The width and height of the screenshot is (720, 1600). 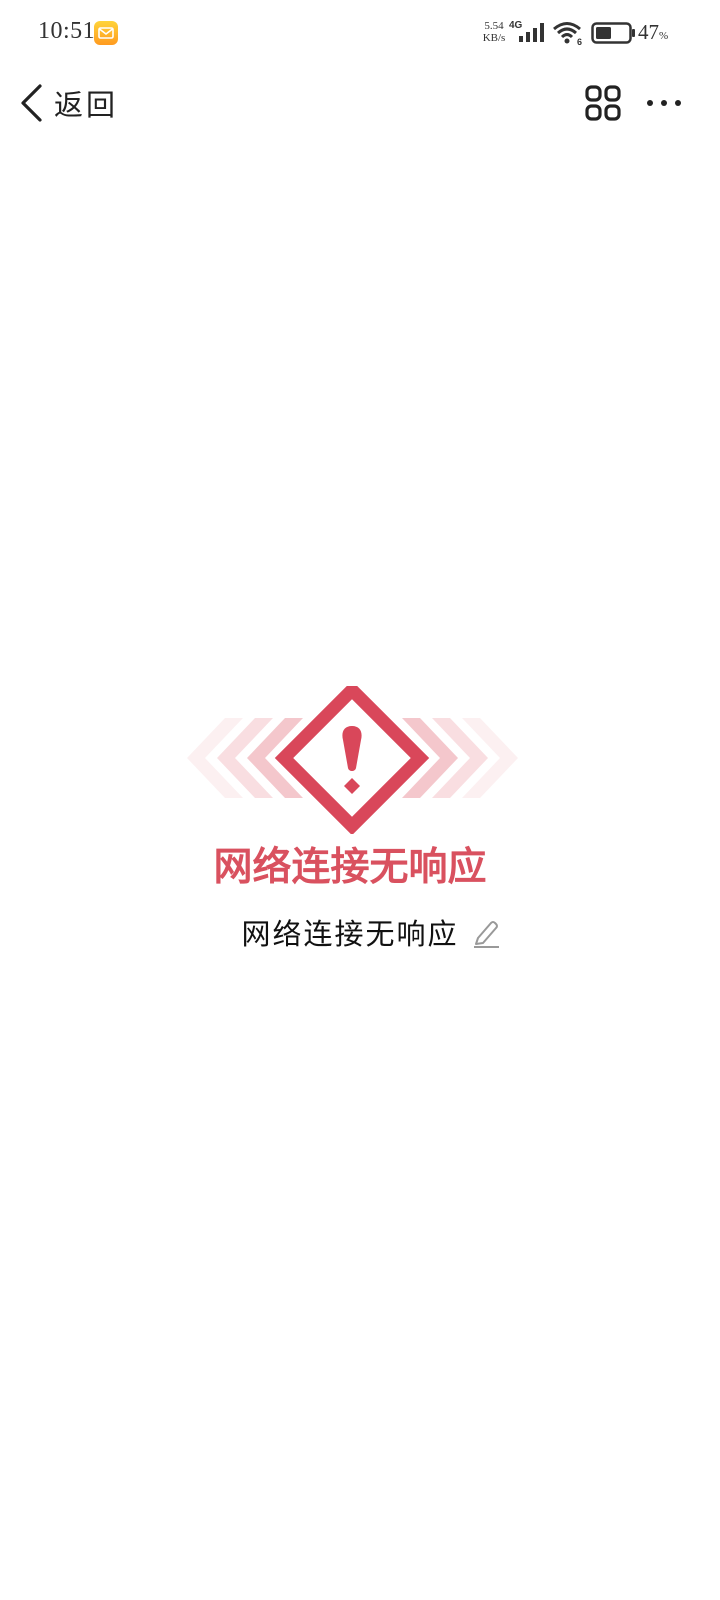 What do you see at coordinates (352, 760) in the screenshot?
I see `error-illustration` at bounding box center [352, 760].